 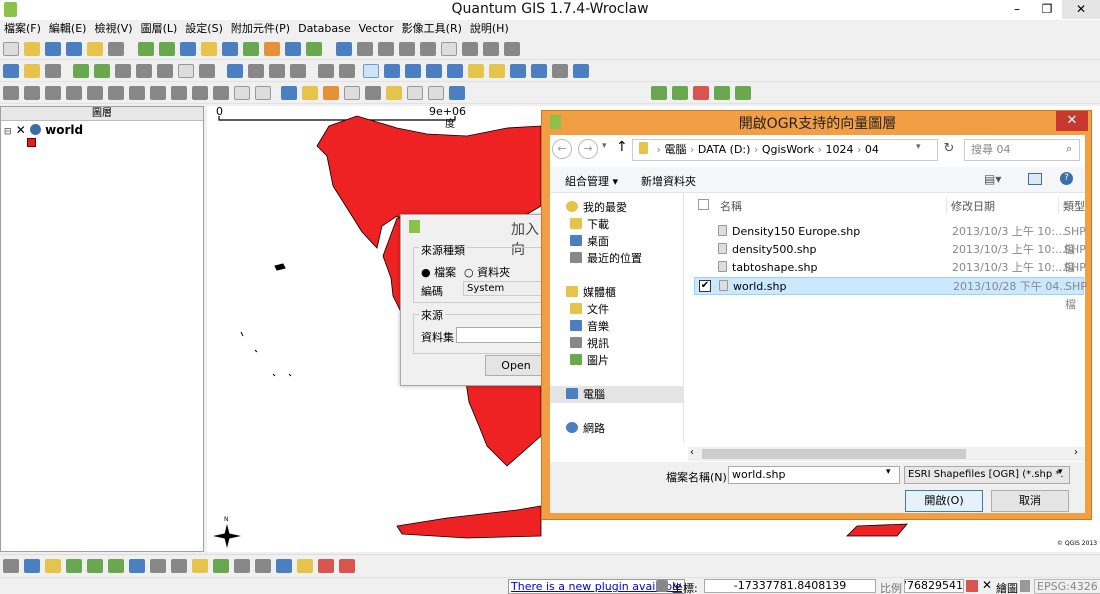 What do you see at coordinates (987, 475) in the screenshot?
I see `file-type-filter: ESRI Shapefiles [OGR] (*.shp *.` at bounding box center [987, 475].